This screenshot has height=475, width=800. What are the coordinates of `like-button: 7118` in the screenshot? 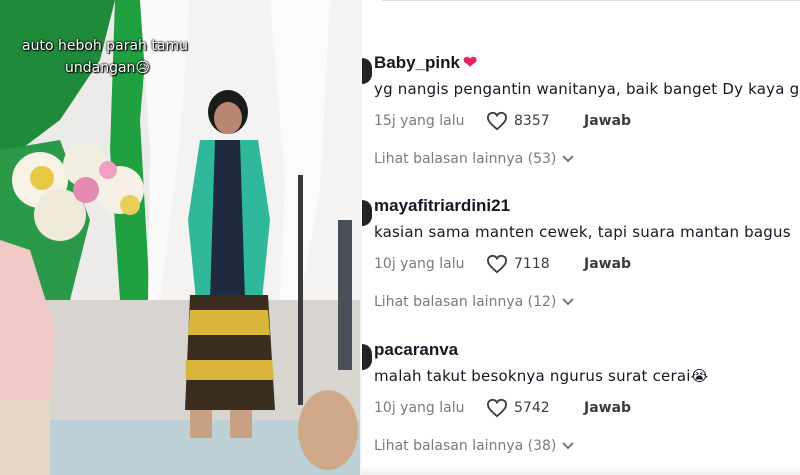 It's located at (535, 264).